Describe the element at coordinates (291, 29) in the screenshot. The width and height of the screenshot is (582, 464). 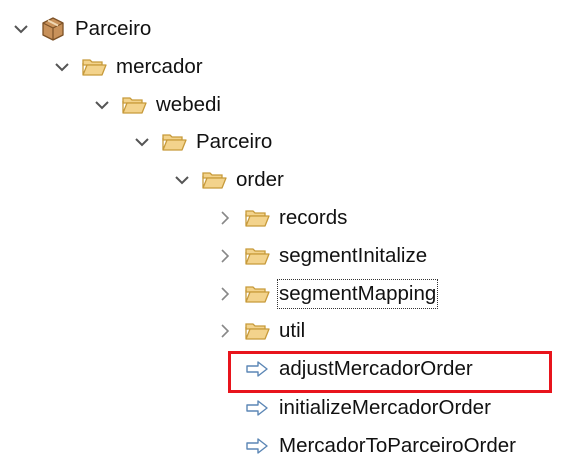
I see `tree-node-parceiro-project: Parceiro` at that location.